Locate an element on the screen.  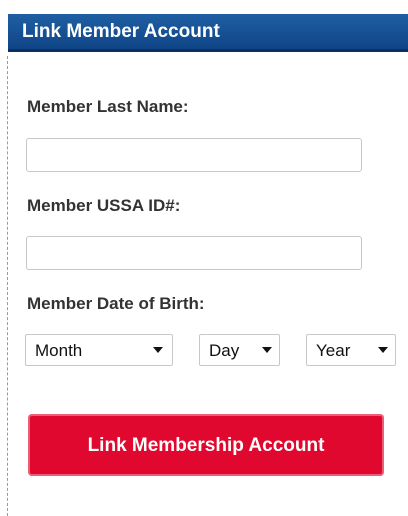
dob-day-select: Day is located at coordinates (239, 350).